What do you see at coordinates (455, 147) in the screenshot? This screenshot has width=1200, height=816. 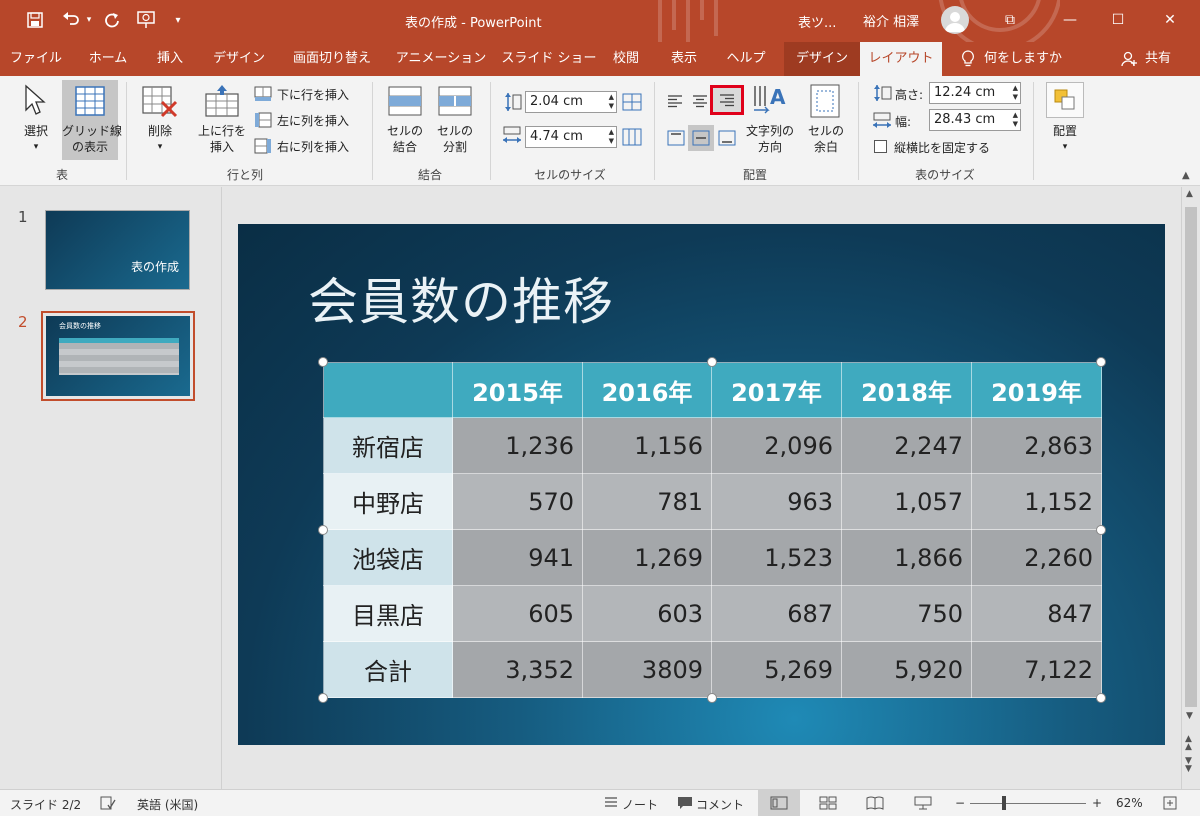 I see `split-cells-label-2: 分割` at bounding box center [455, 147].